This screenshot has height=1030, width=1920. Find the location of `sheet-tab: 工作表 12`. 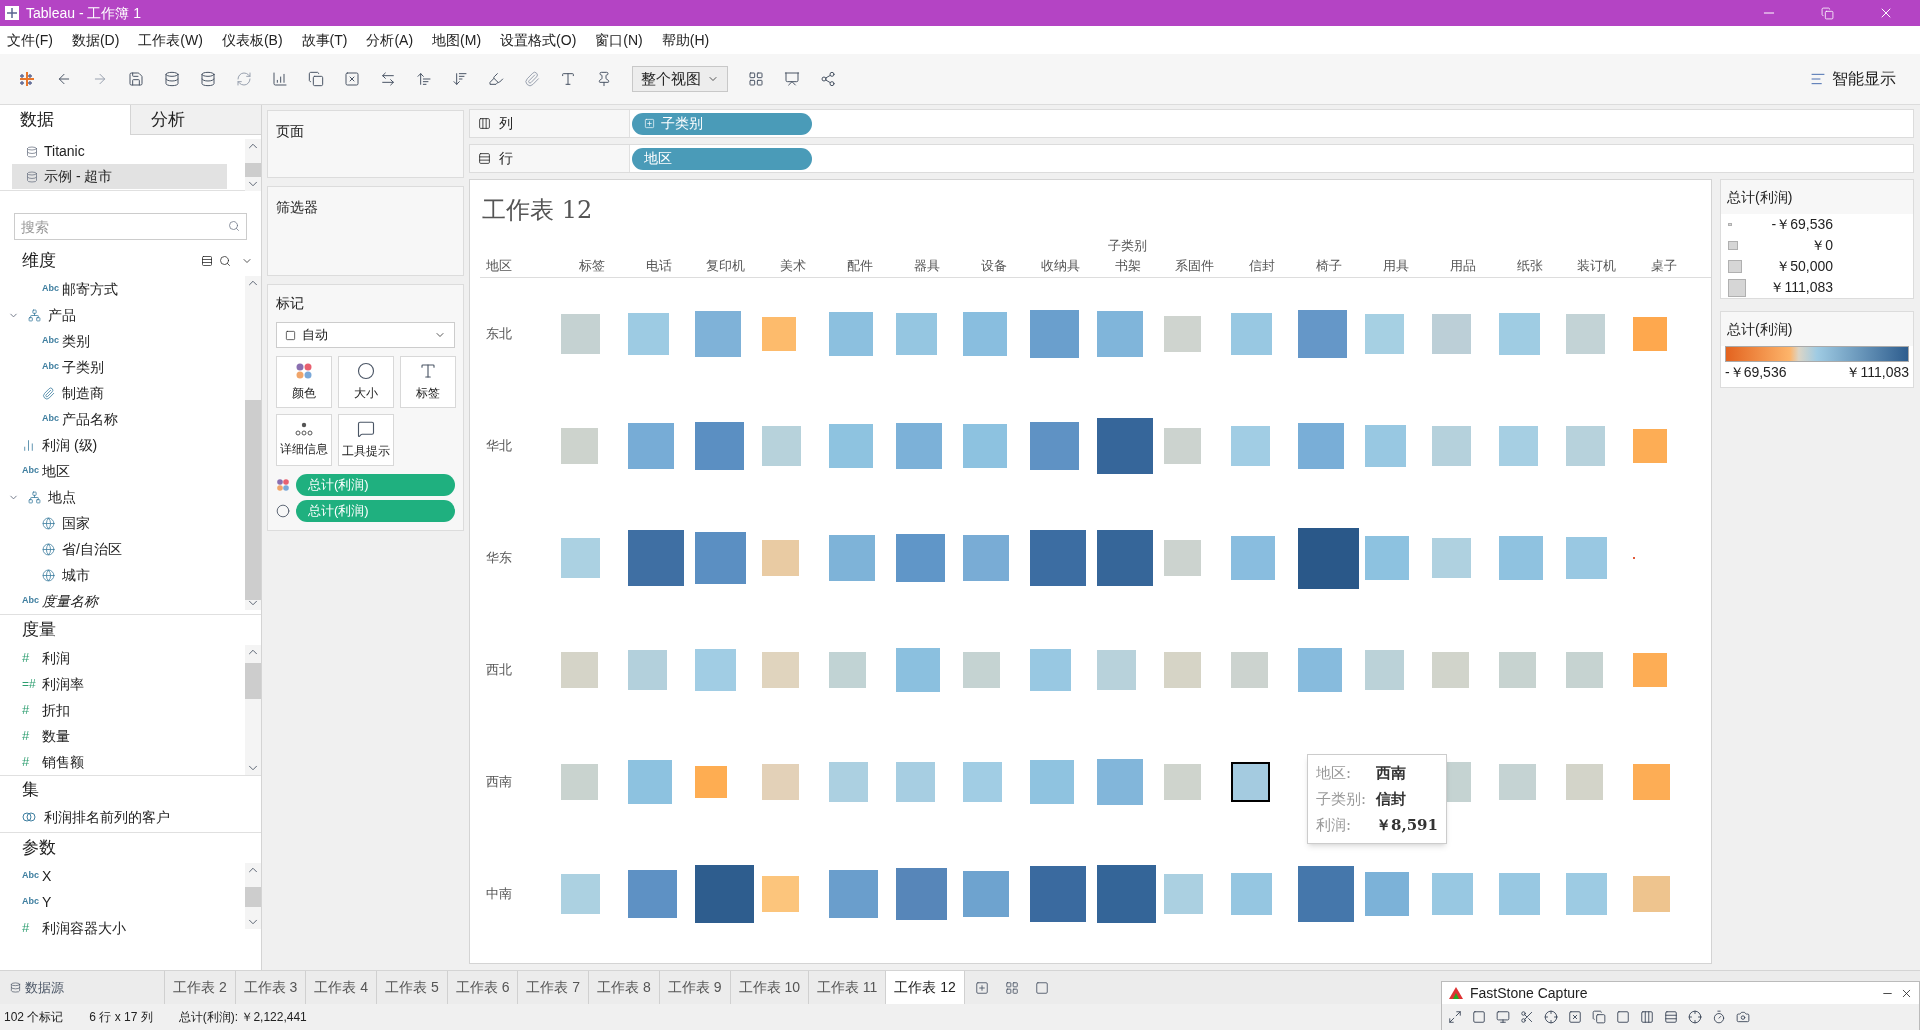

sheet-tab: 工作表 12 is located at coordinates (924, 987).